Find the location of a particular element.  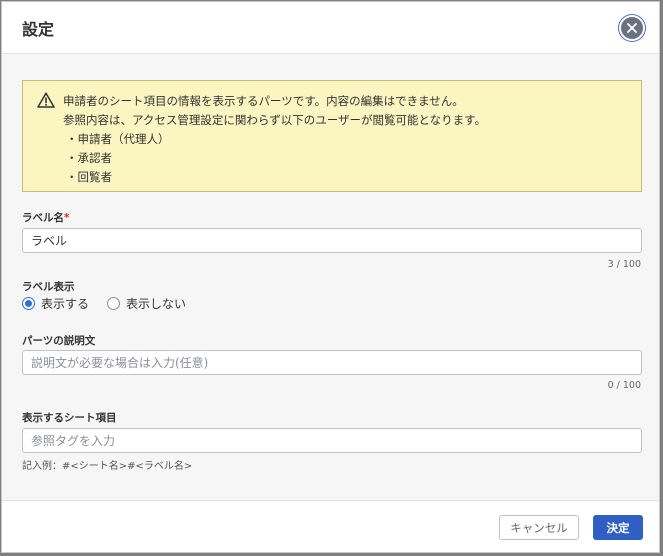

dialog-header: 設定 is located at coordinates (330, 28).